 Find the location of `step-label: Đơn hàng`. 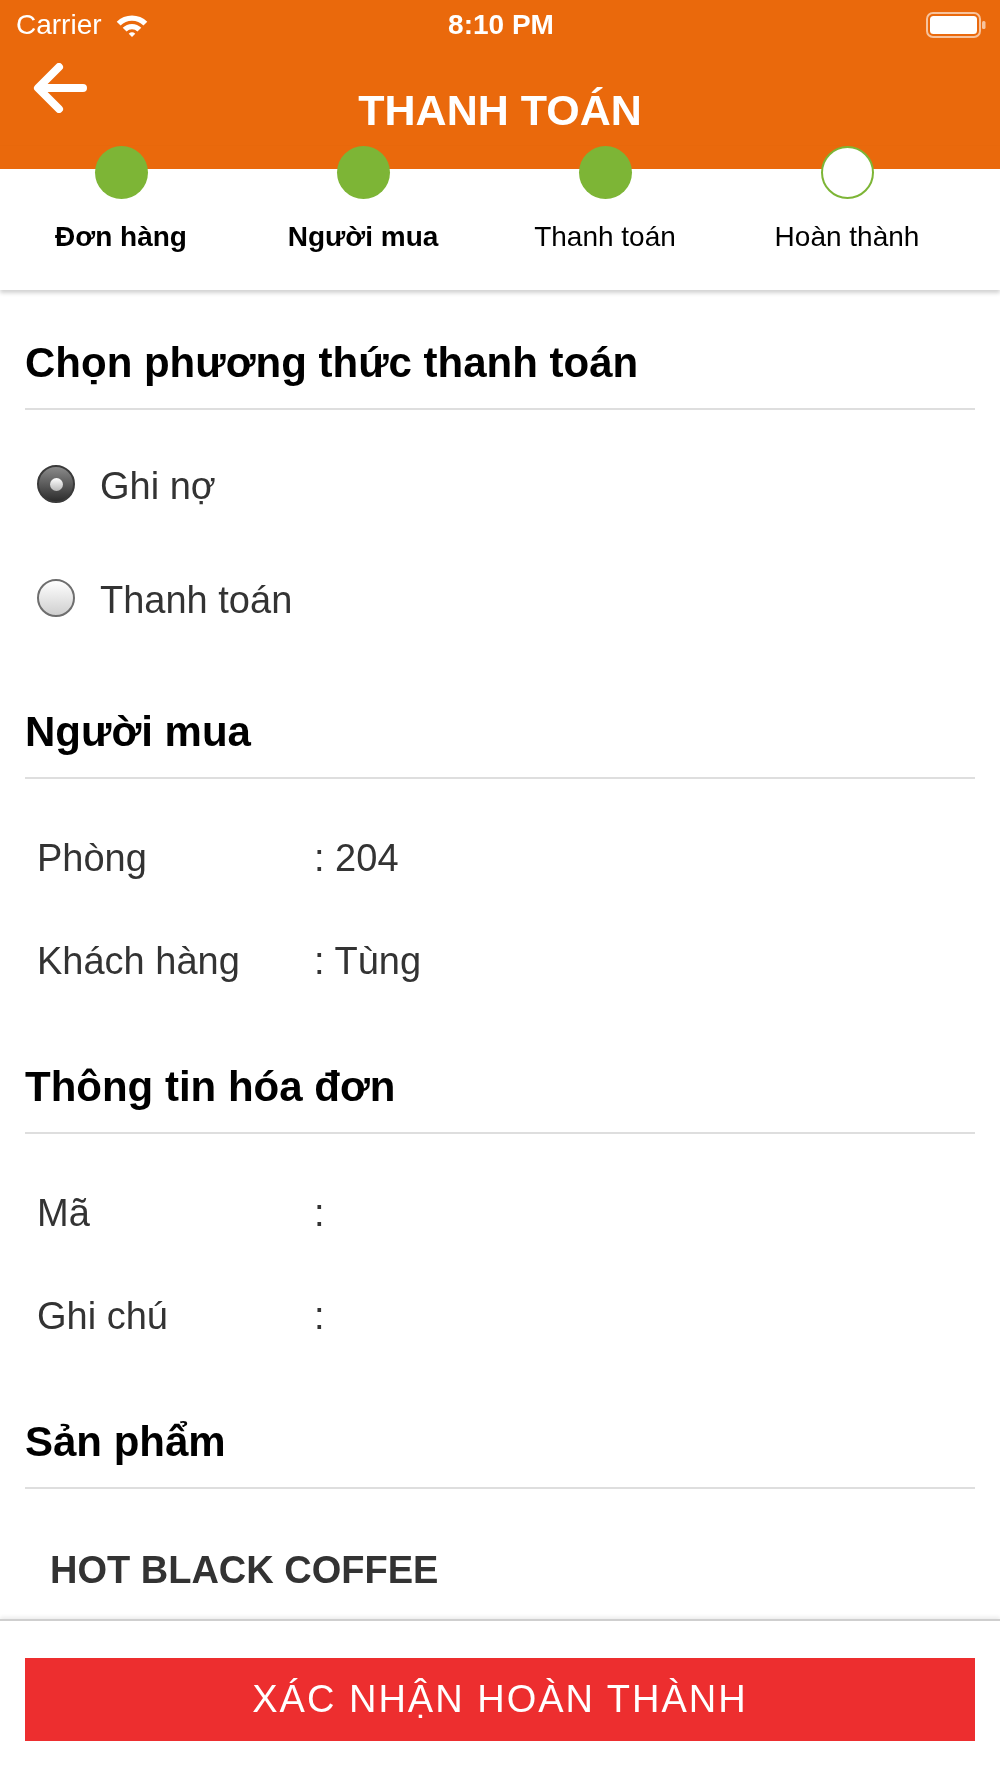

step-label: Đơn hàng is located at coordinates (121, 237).